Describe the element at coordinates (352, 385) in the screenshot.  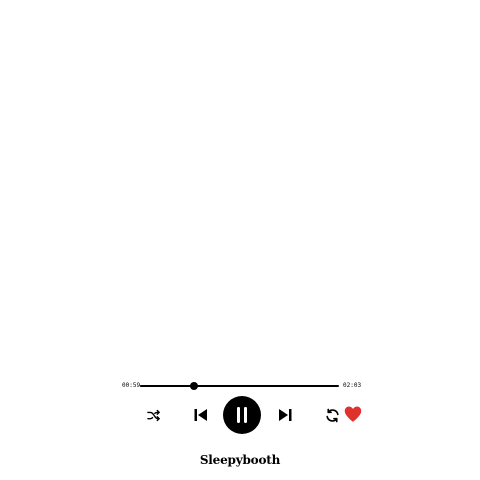
I see `total-duration: 02:03` at that location.